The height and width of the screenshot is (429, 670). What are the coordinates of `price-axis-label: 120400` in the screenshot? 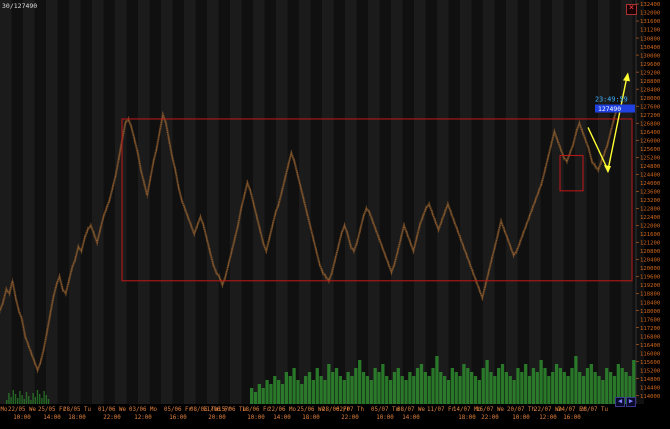 It's located at (650, 261).